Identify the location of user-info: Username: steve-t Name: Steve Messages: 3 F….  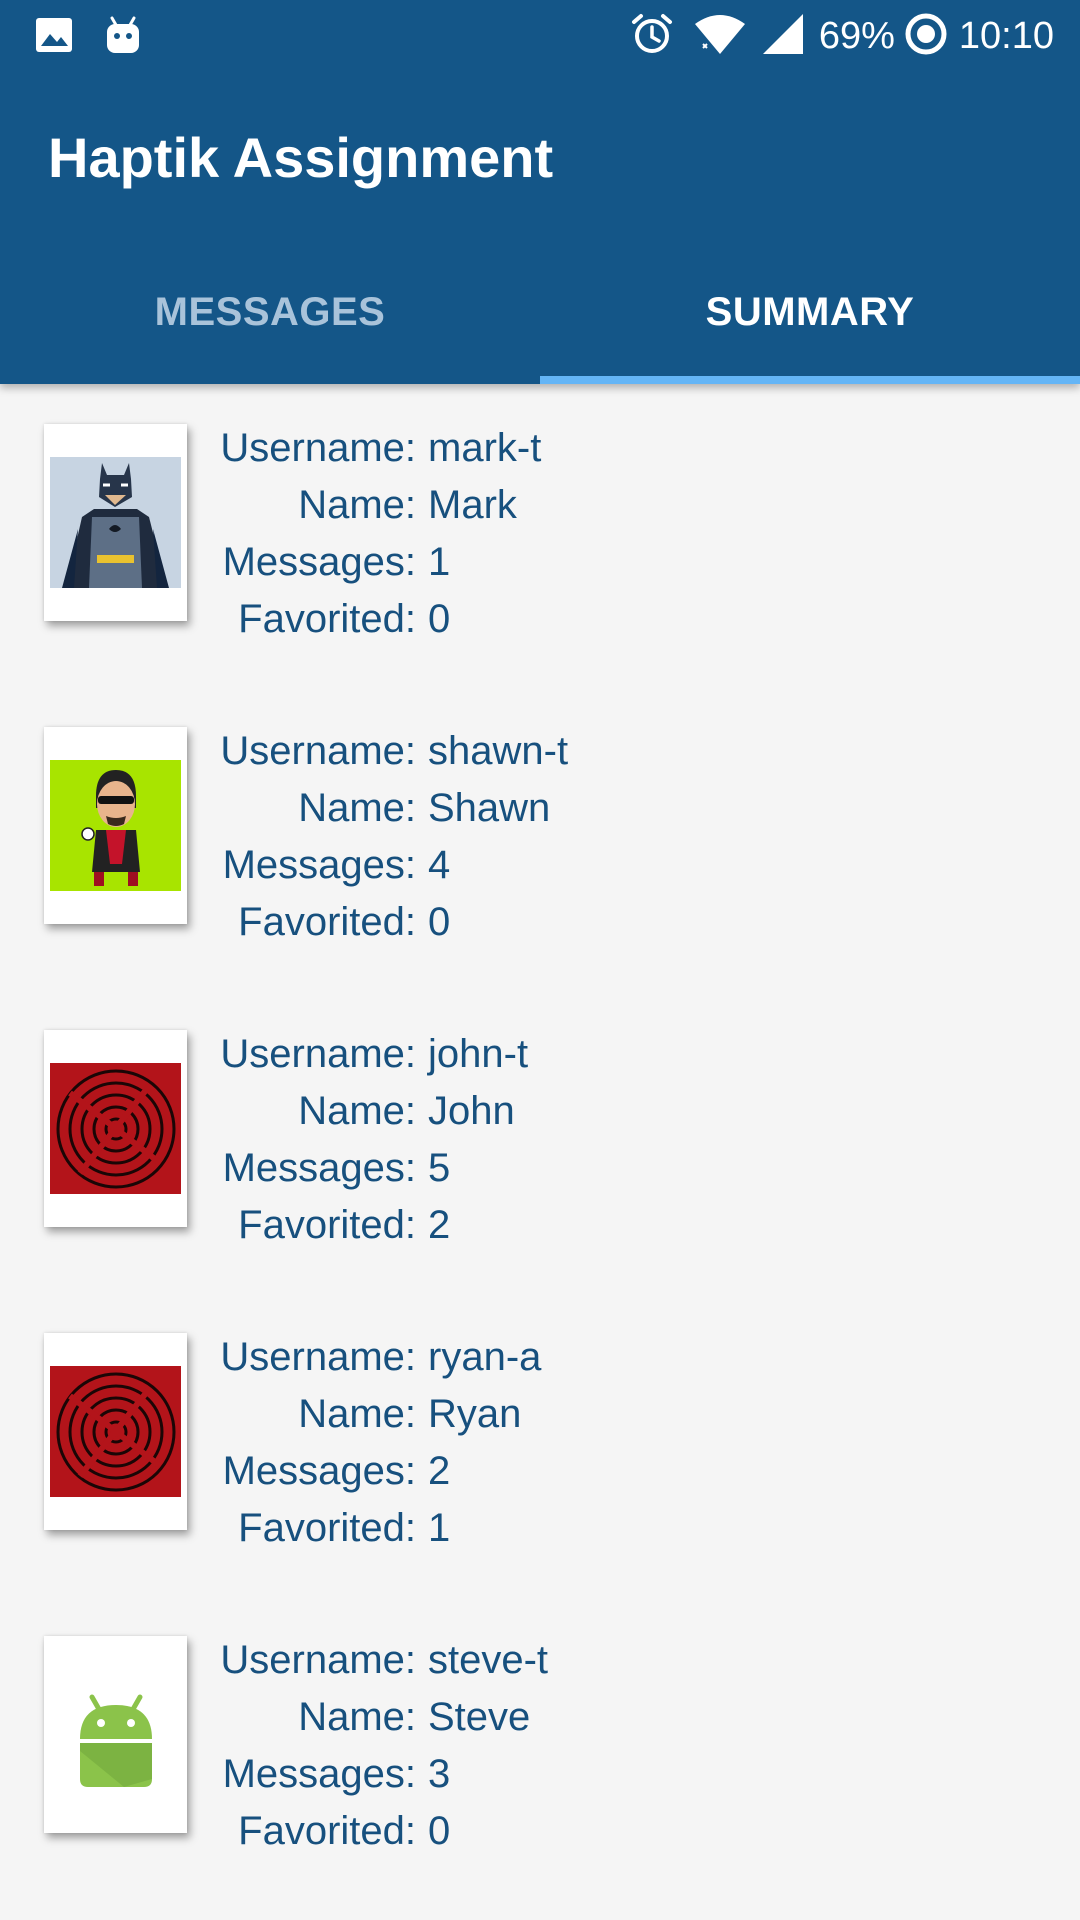
(510, 1746).